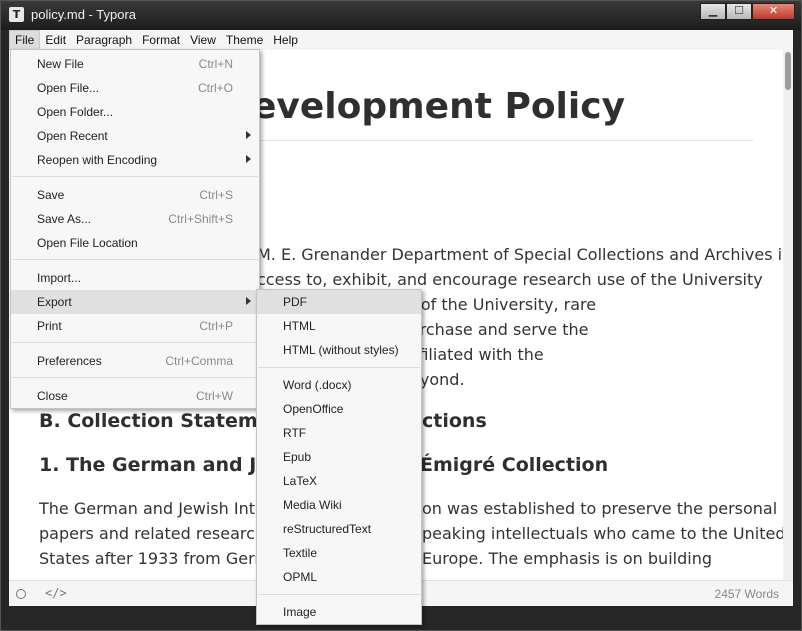 The width and height of the screenshot is (802, 631). I want to click on menu-item-label: Save, so click(51, 195).